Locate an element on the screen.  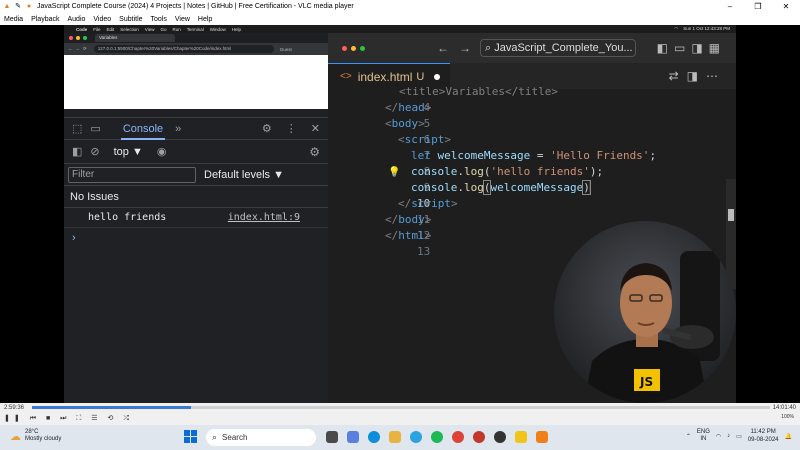
menu-video: Video is located at coordinates (102, 19).